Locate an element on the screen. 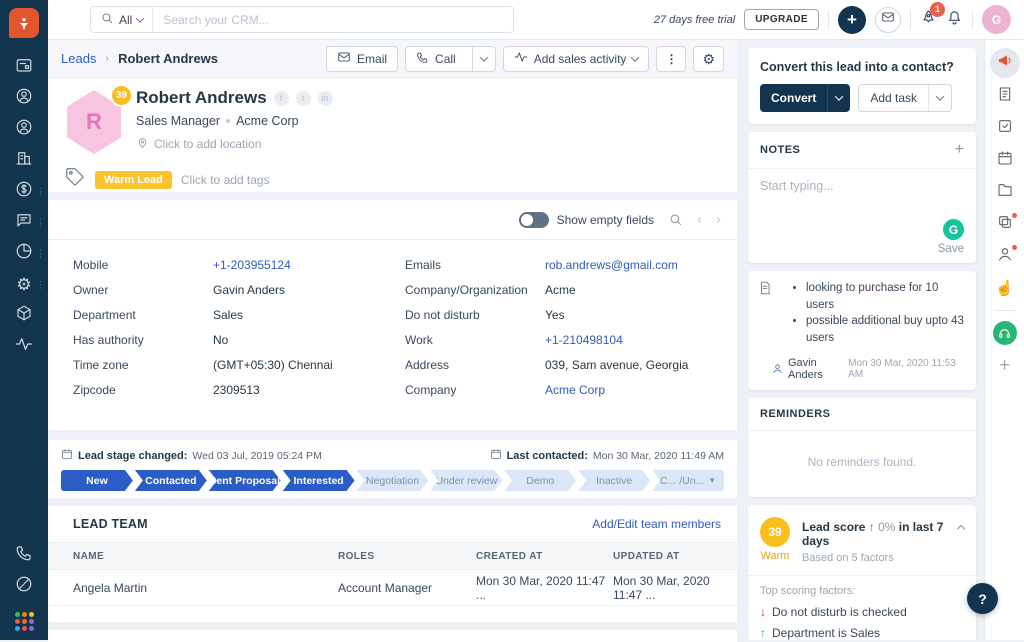 The width and height of the screenshot is (1024, 642). convert-button: Convert is located at coordinates (805, 98).